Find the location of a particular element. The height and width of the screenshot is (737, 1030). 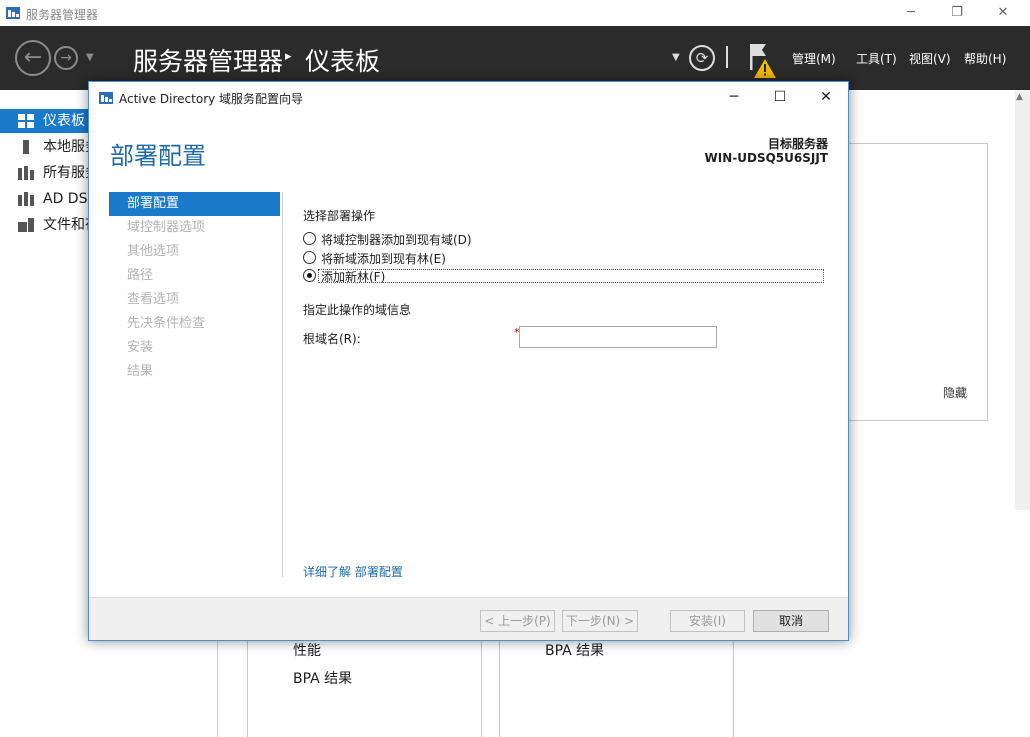

radio-label: 将域控制器添加到现有域(D) is located at coordinates (396, 240).